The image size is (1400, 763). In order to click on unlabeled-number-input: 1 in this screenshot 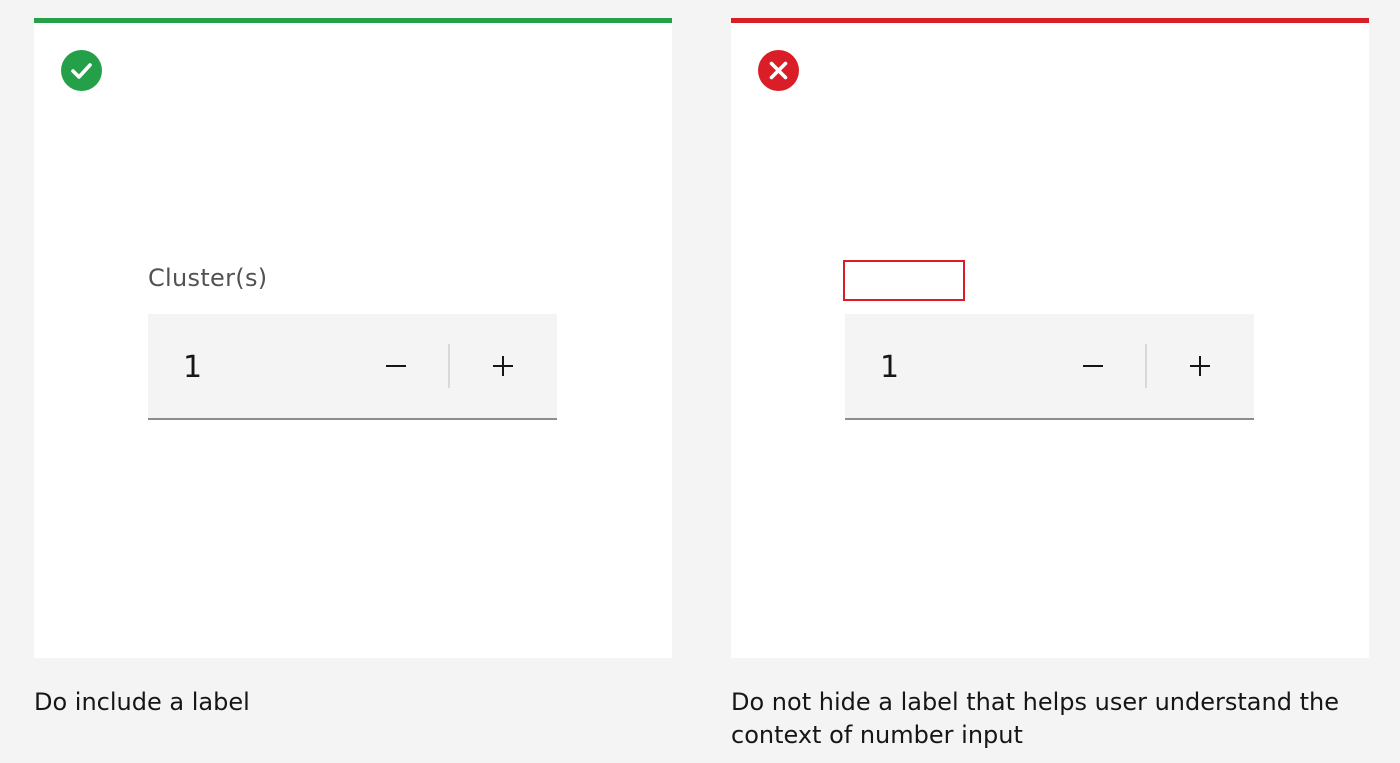, I will do `click(1049, 367)`.